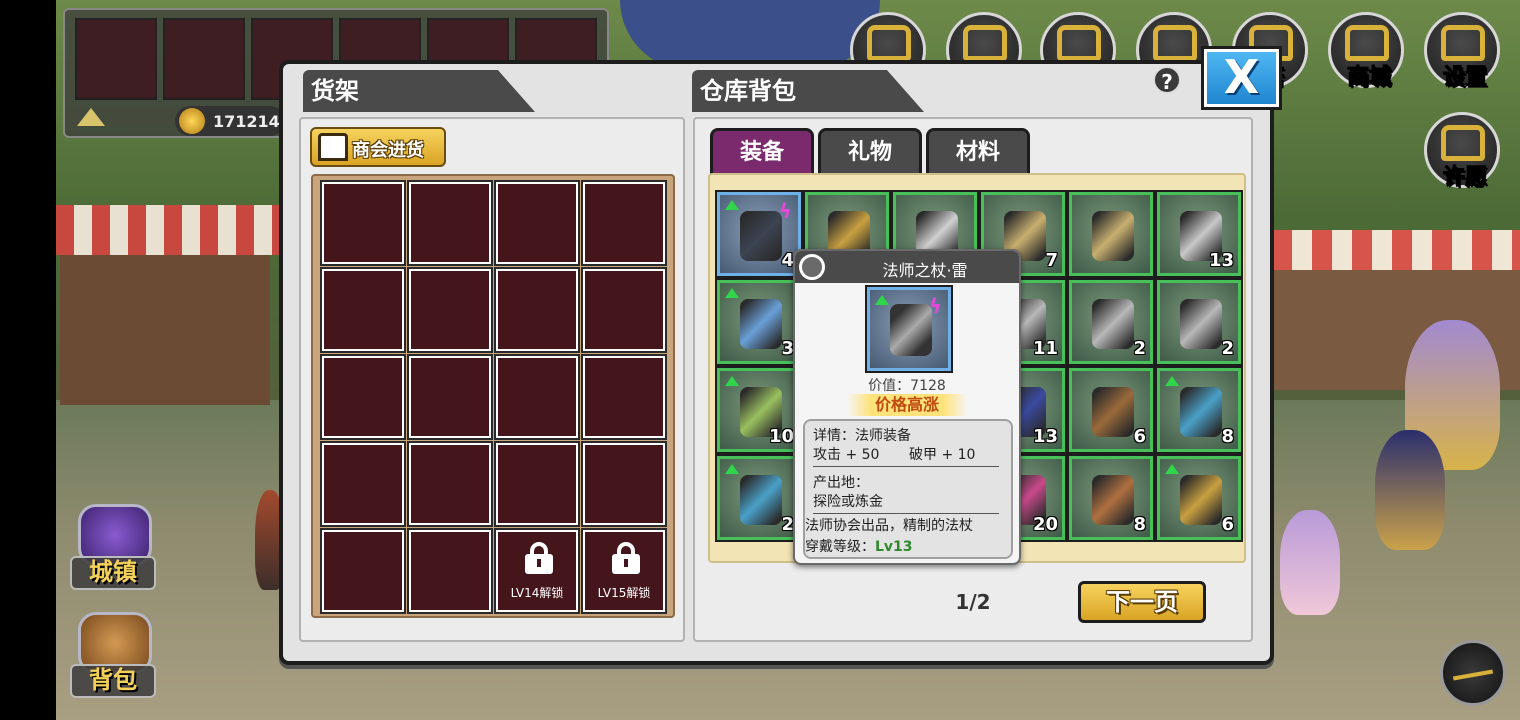  Describe the element at coordinates (1045, 524) in the screenshot. I see `item-count: 20` at that location.